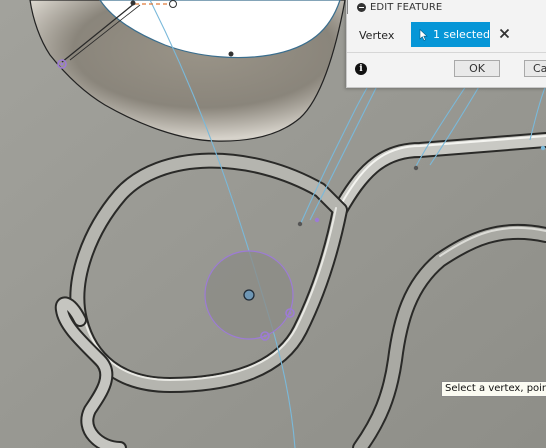  What do you see at coordinates (361, 69) in the screenshot?
I see `info-icon: i` at bounding box center [361, 69].